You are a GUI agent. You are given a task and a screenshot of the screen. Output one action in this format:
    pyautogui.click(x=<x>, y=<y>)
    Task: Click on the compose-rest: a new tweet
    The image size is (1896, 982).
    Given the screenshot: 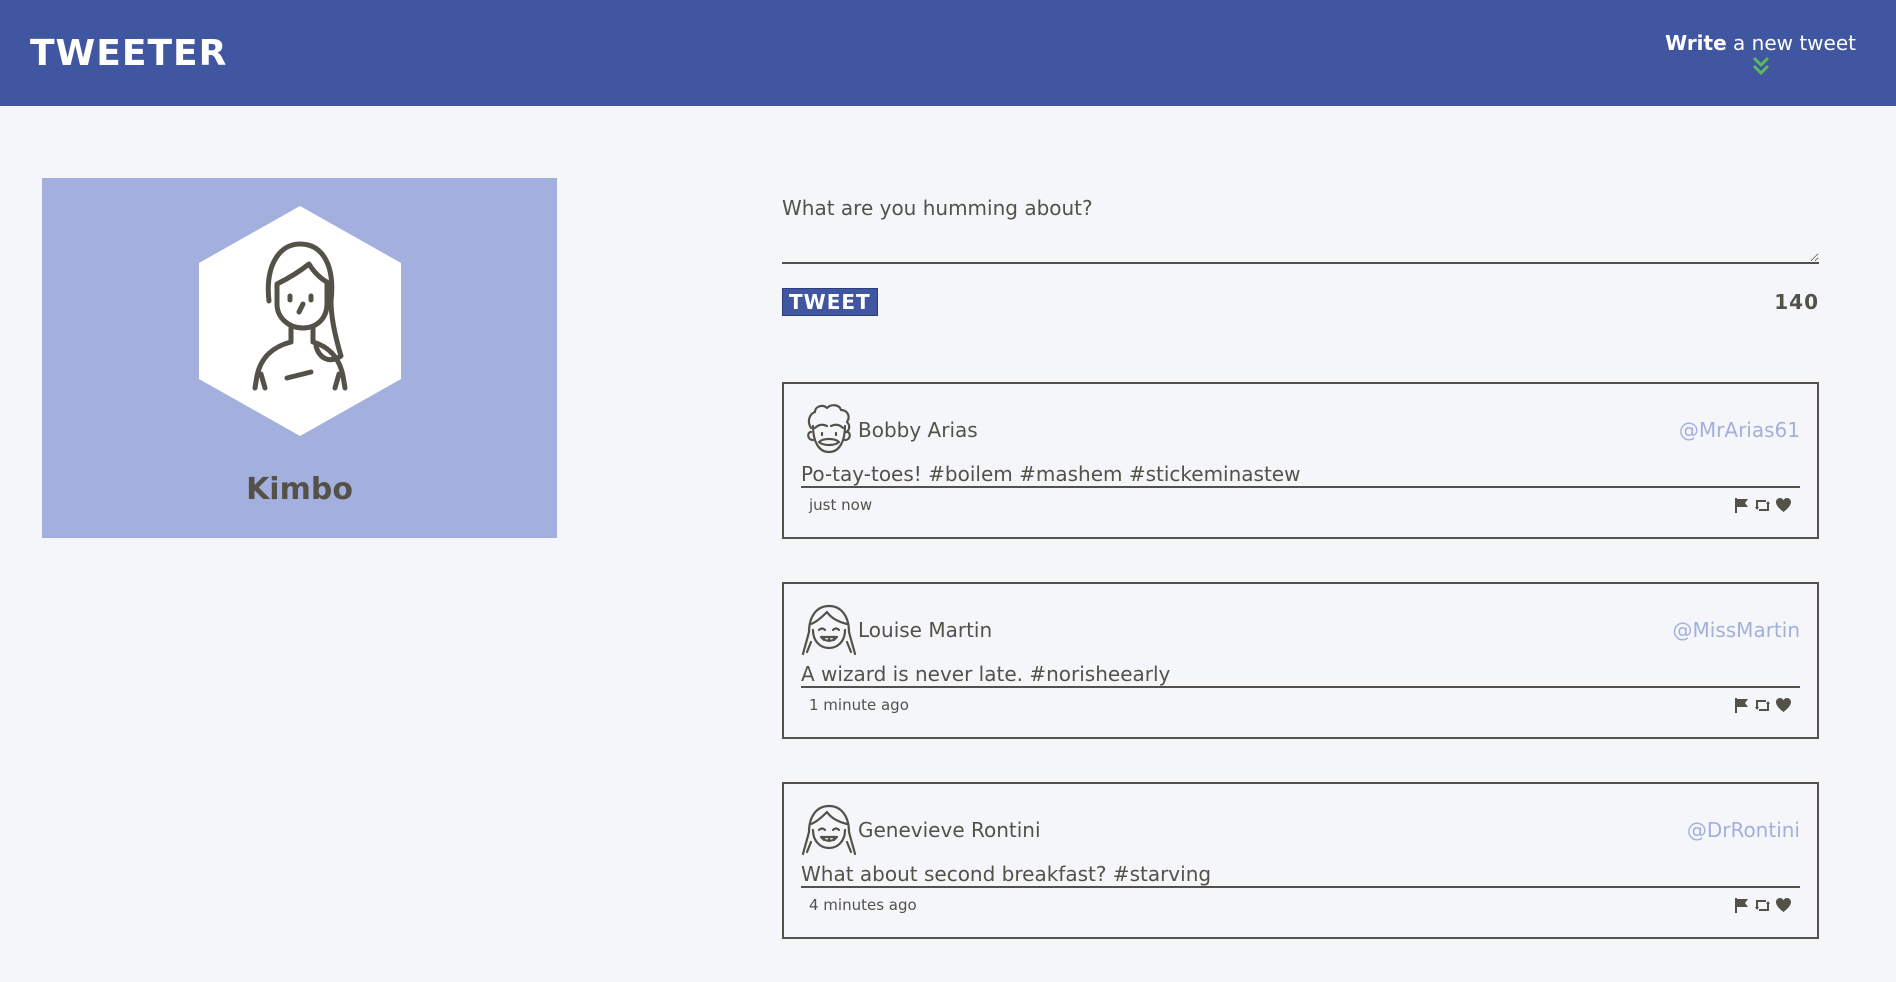 What is the action you would take?
    pyautogui.click(x=1791, y=43)
    